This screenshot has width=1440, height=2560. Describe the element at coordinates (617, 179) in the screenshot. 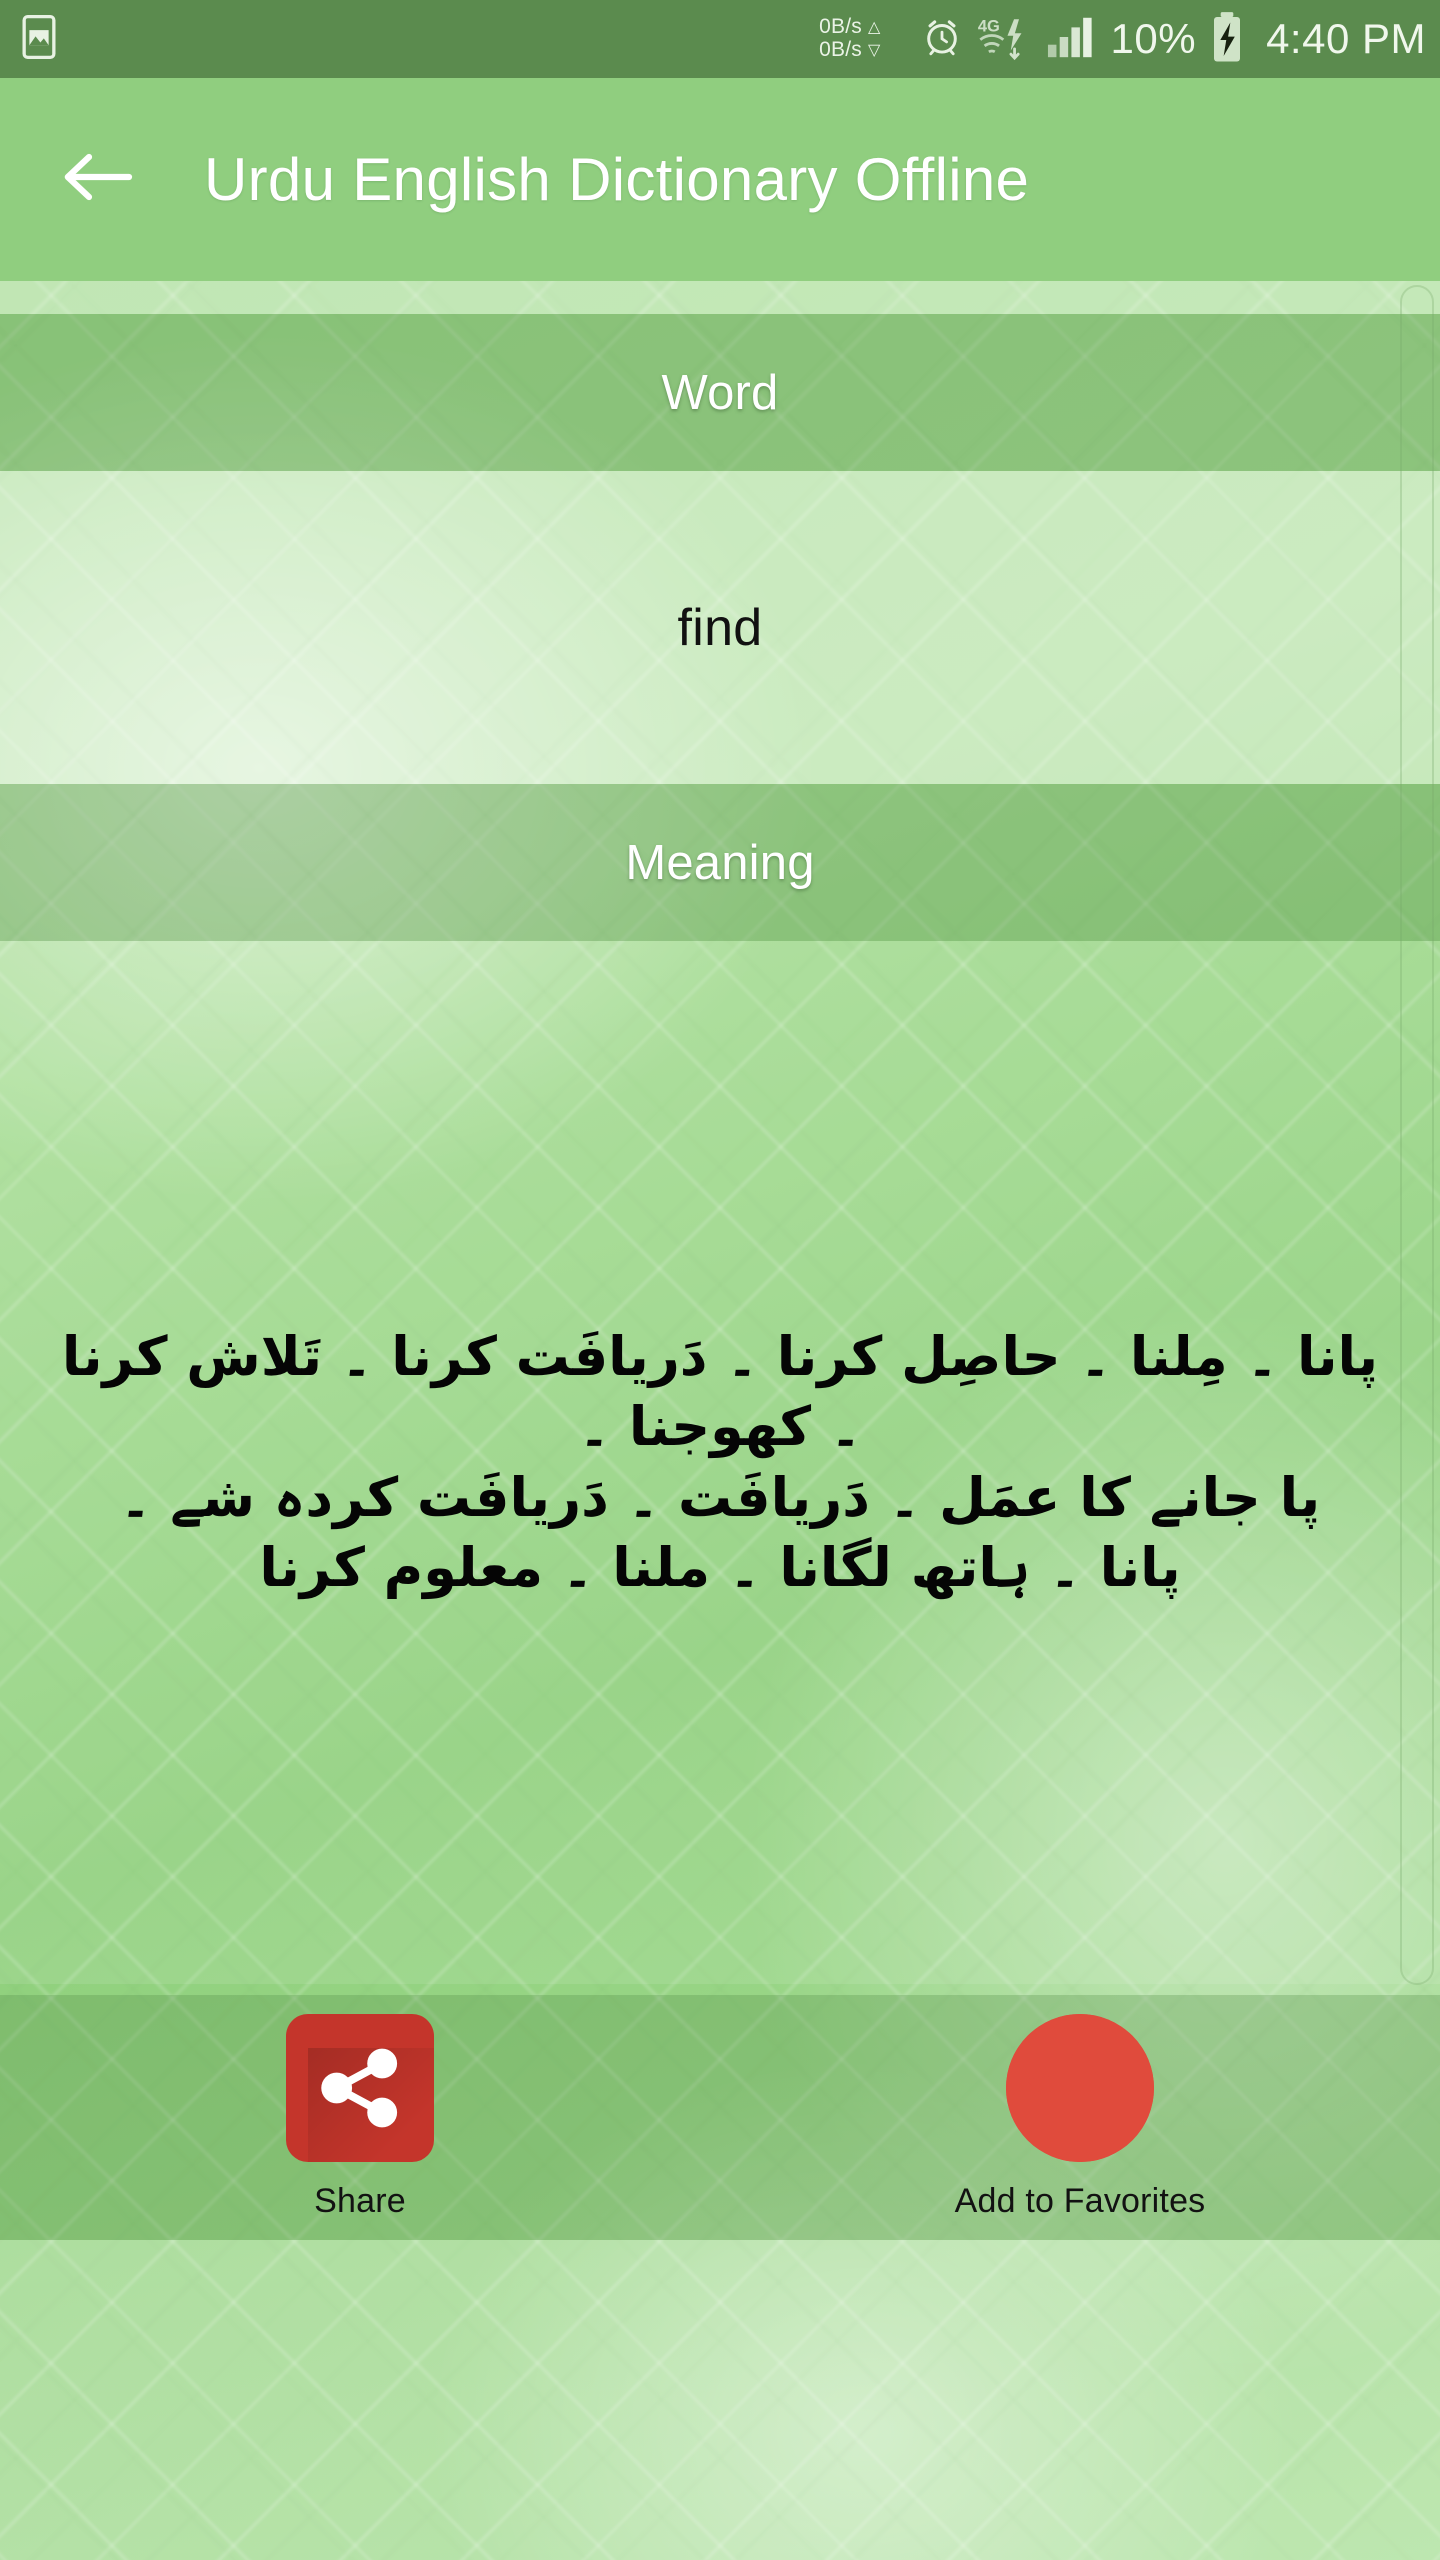

I see `page-title: Urdu English Dictionary Offline` at that location.